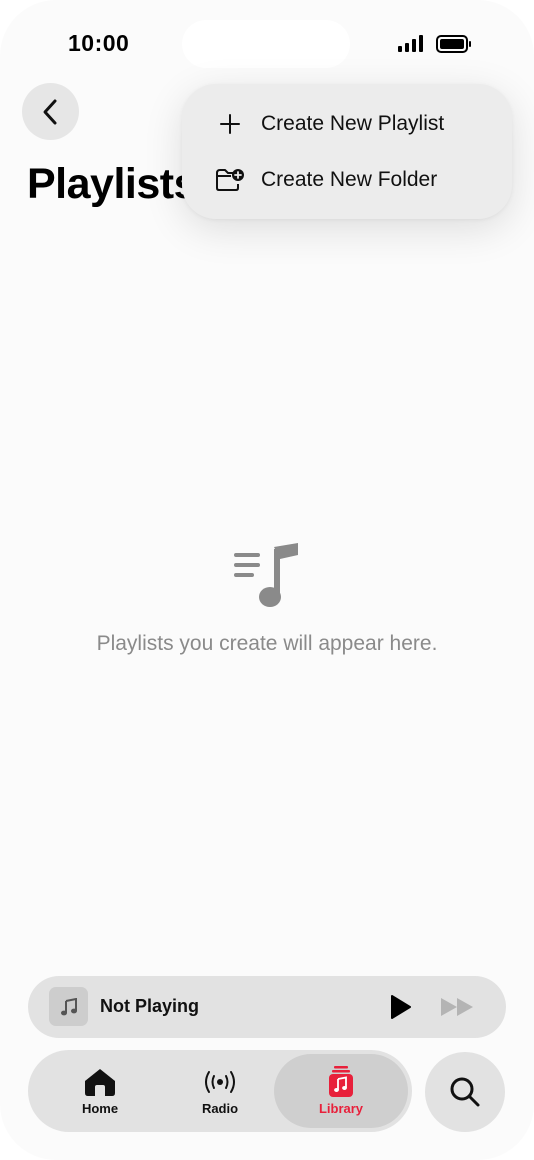 The height and width of the screenshot is (1160, 534). I want to click on tab-home: Home, so click(100, 1091).